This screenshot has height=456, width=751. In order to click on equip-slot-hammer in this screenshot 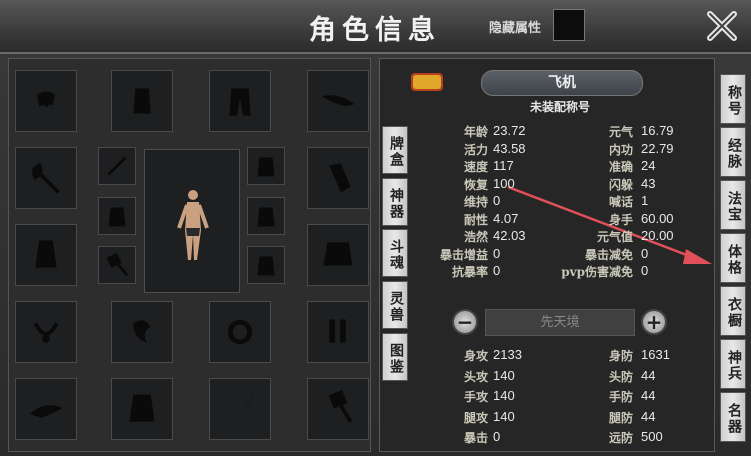, I will do `click(117, 265)`.